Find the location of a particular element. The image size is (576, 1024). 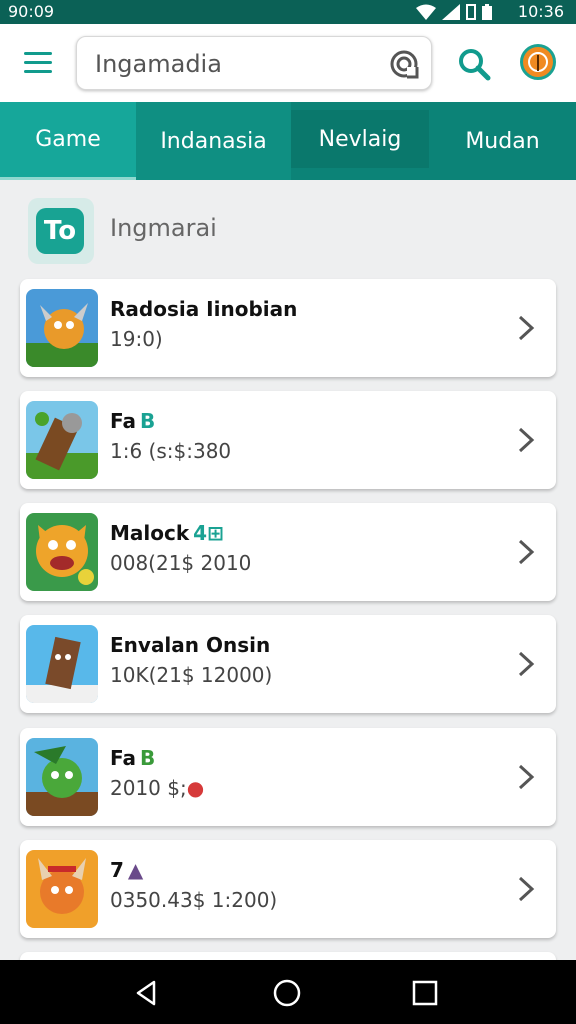

game-meta: 2010 $;● is located at coordinates (157, 788).